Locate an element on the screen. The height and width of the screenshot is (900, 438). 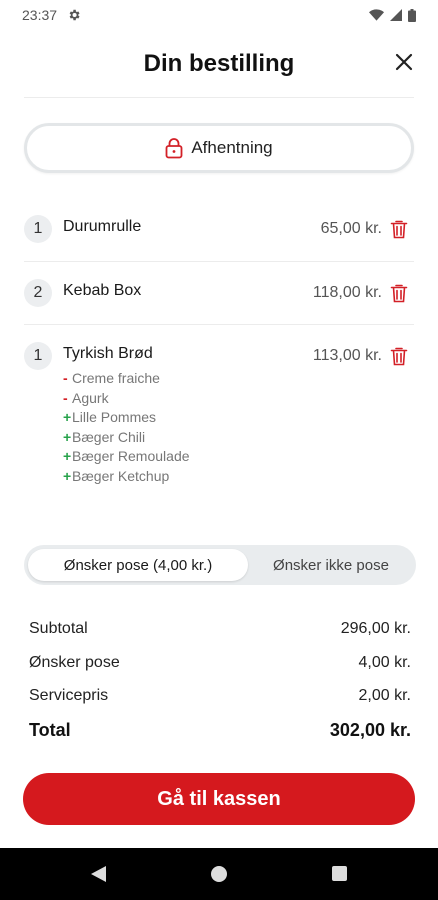
item-name: Kebab Box is located at coordinates (102, 290).